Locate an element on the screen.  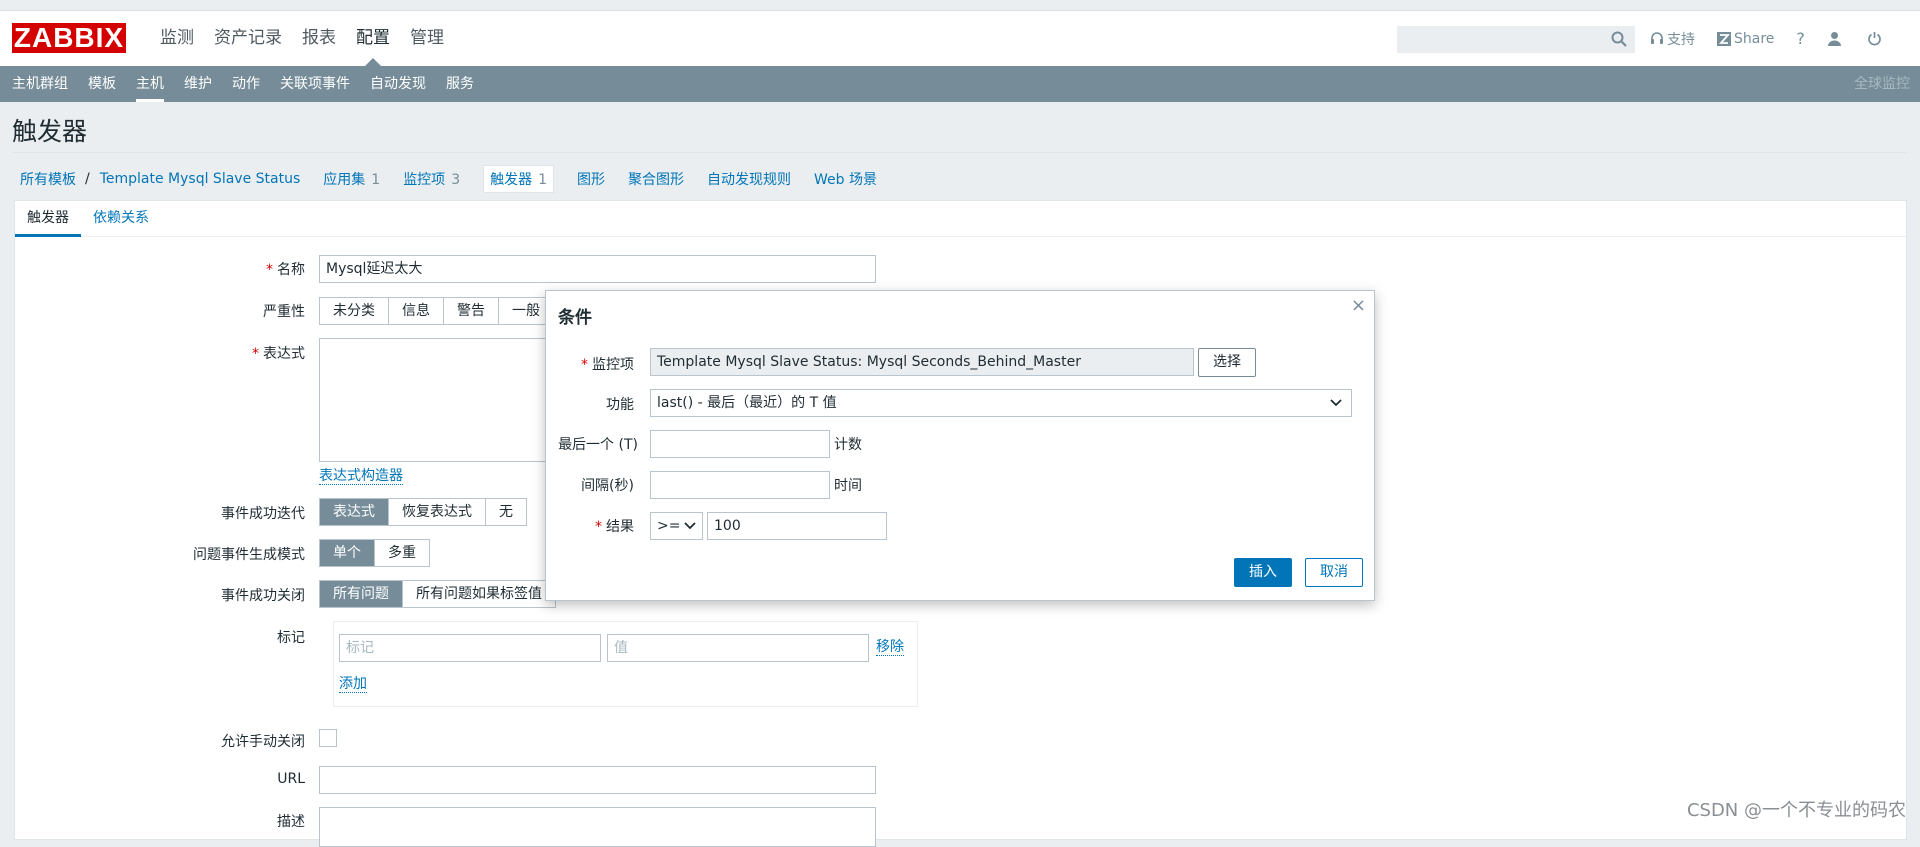
tag-value-input: 值 is located at coordinates (738, 648).